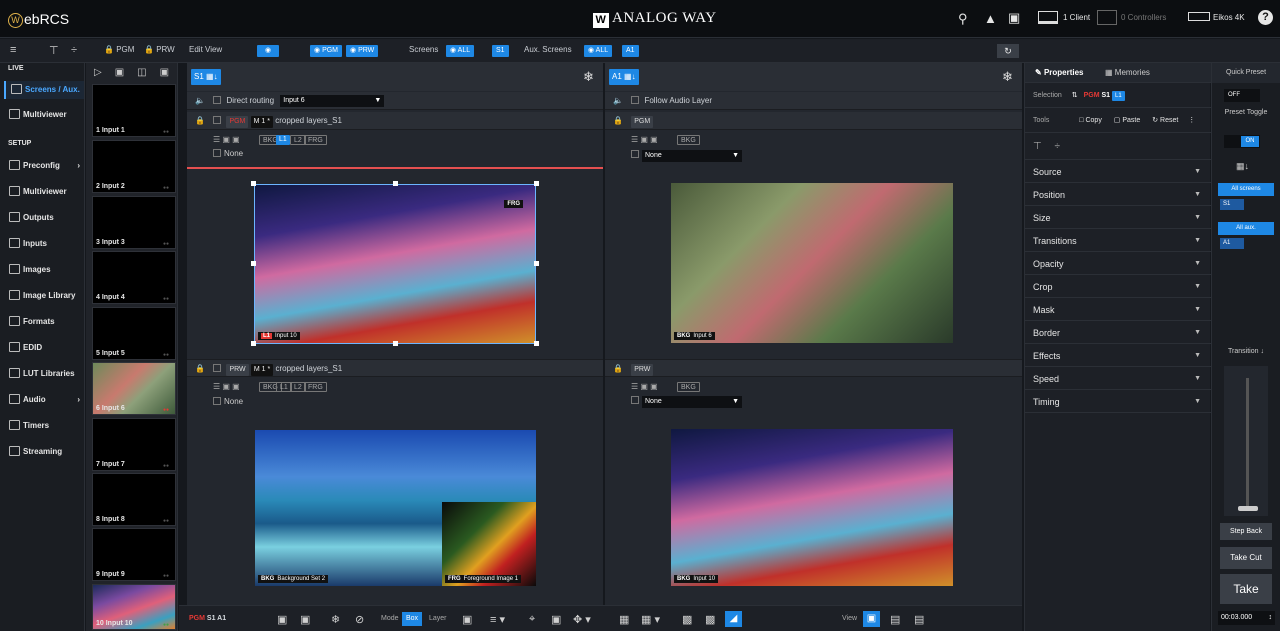 The image size is (1280, 631). Describe the element at coordinates (74, 50) in the screenshot. I see `split-icon: ÷` at that location.